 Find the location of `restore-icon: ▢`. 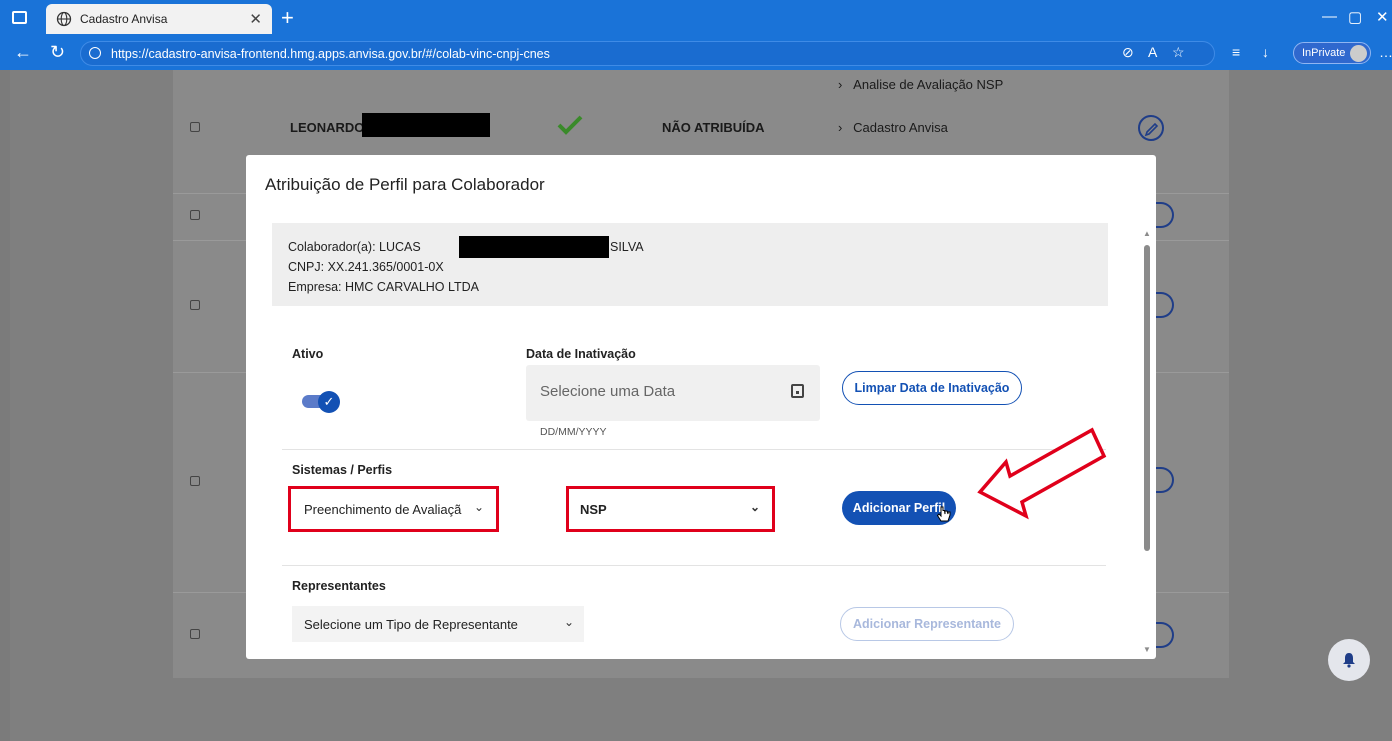

restore-icon: ▢ is located at coordinates (1355, 17).